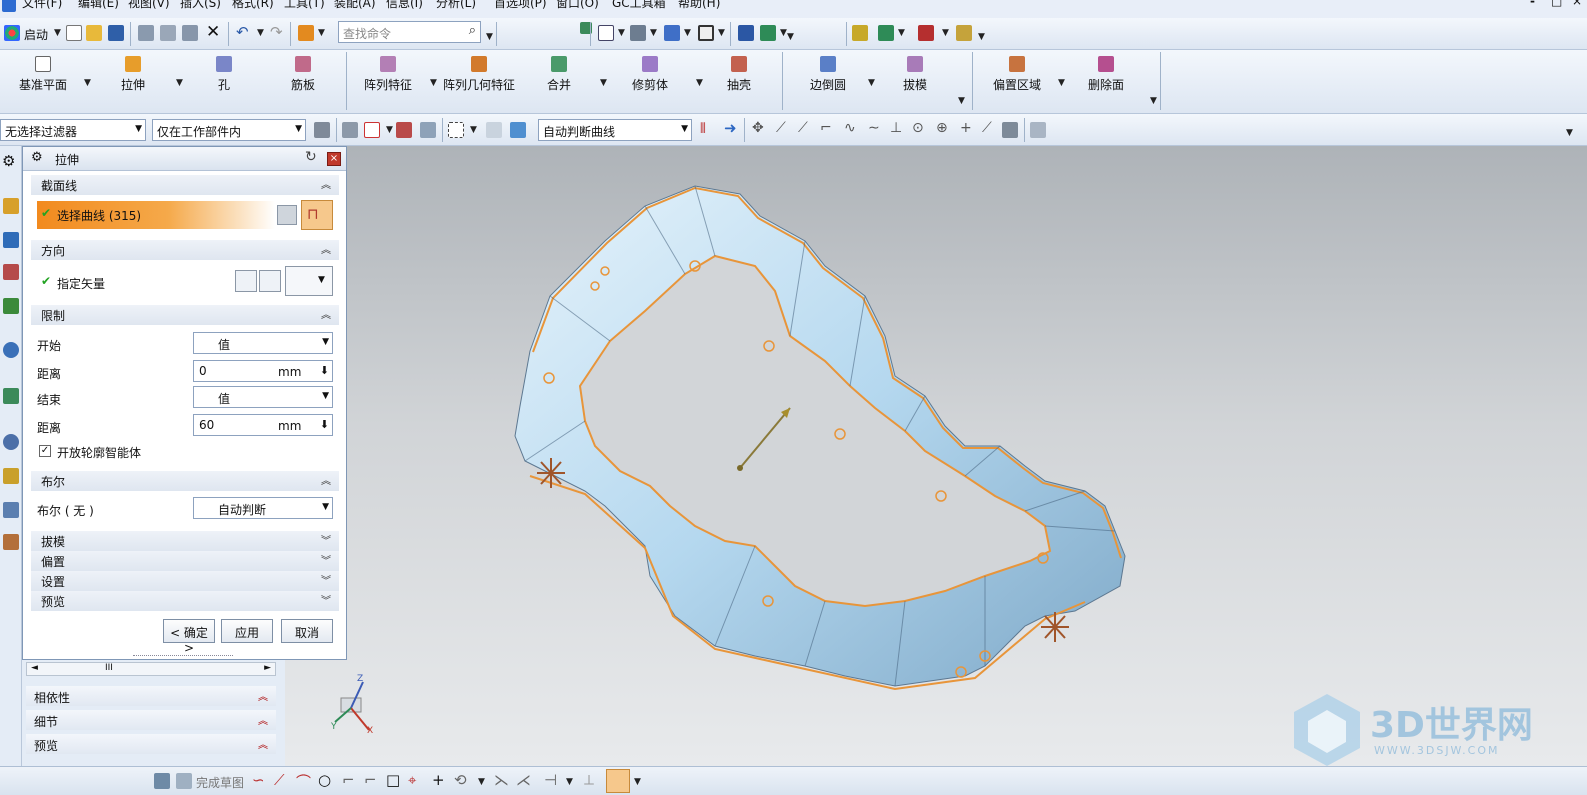  Describe the element at coordinates (87, 83) in the screenshot. I see `datum-plane-dropdown: ▼` at that location.